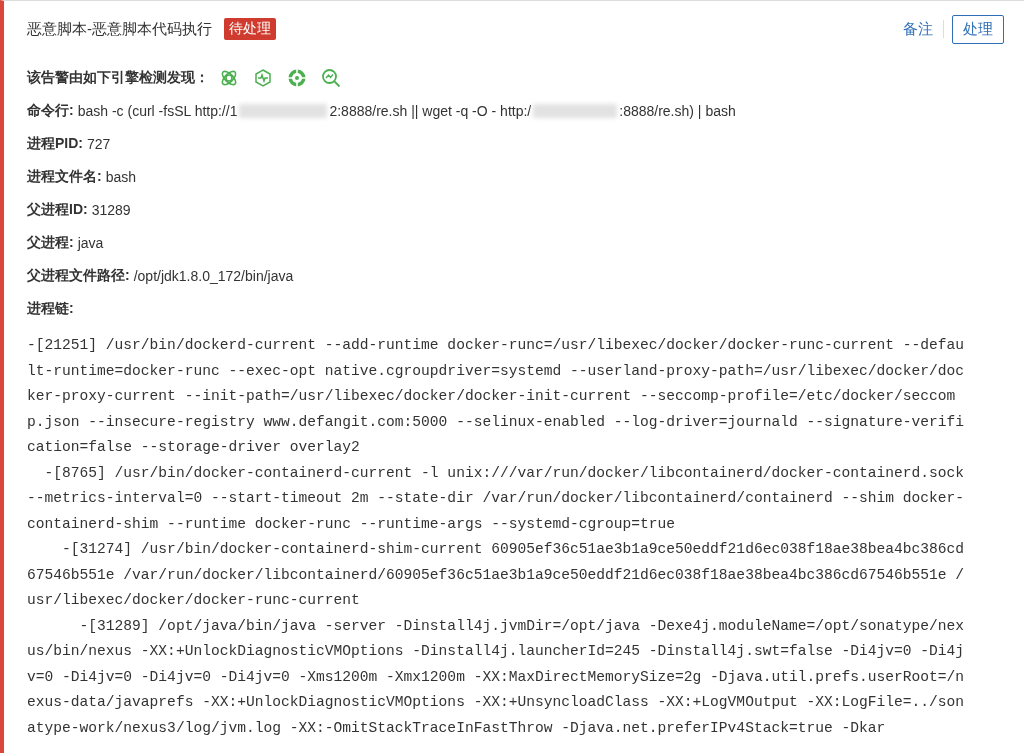 The height and width of the screenshot is (753, 1024). Describe the element at coordinates (119, 29) in the screenshot. I see `alert-title: 恶意脚本-恶意脚本代码执行` at that location.